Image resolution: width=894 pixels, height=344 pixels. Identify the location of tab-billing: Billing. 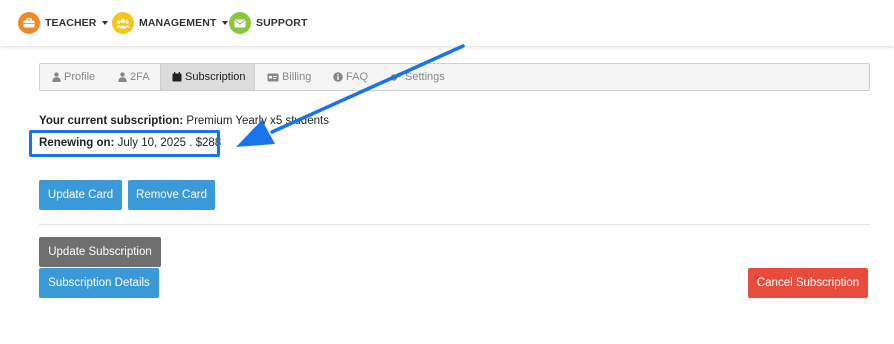
(289, 77).